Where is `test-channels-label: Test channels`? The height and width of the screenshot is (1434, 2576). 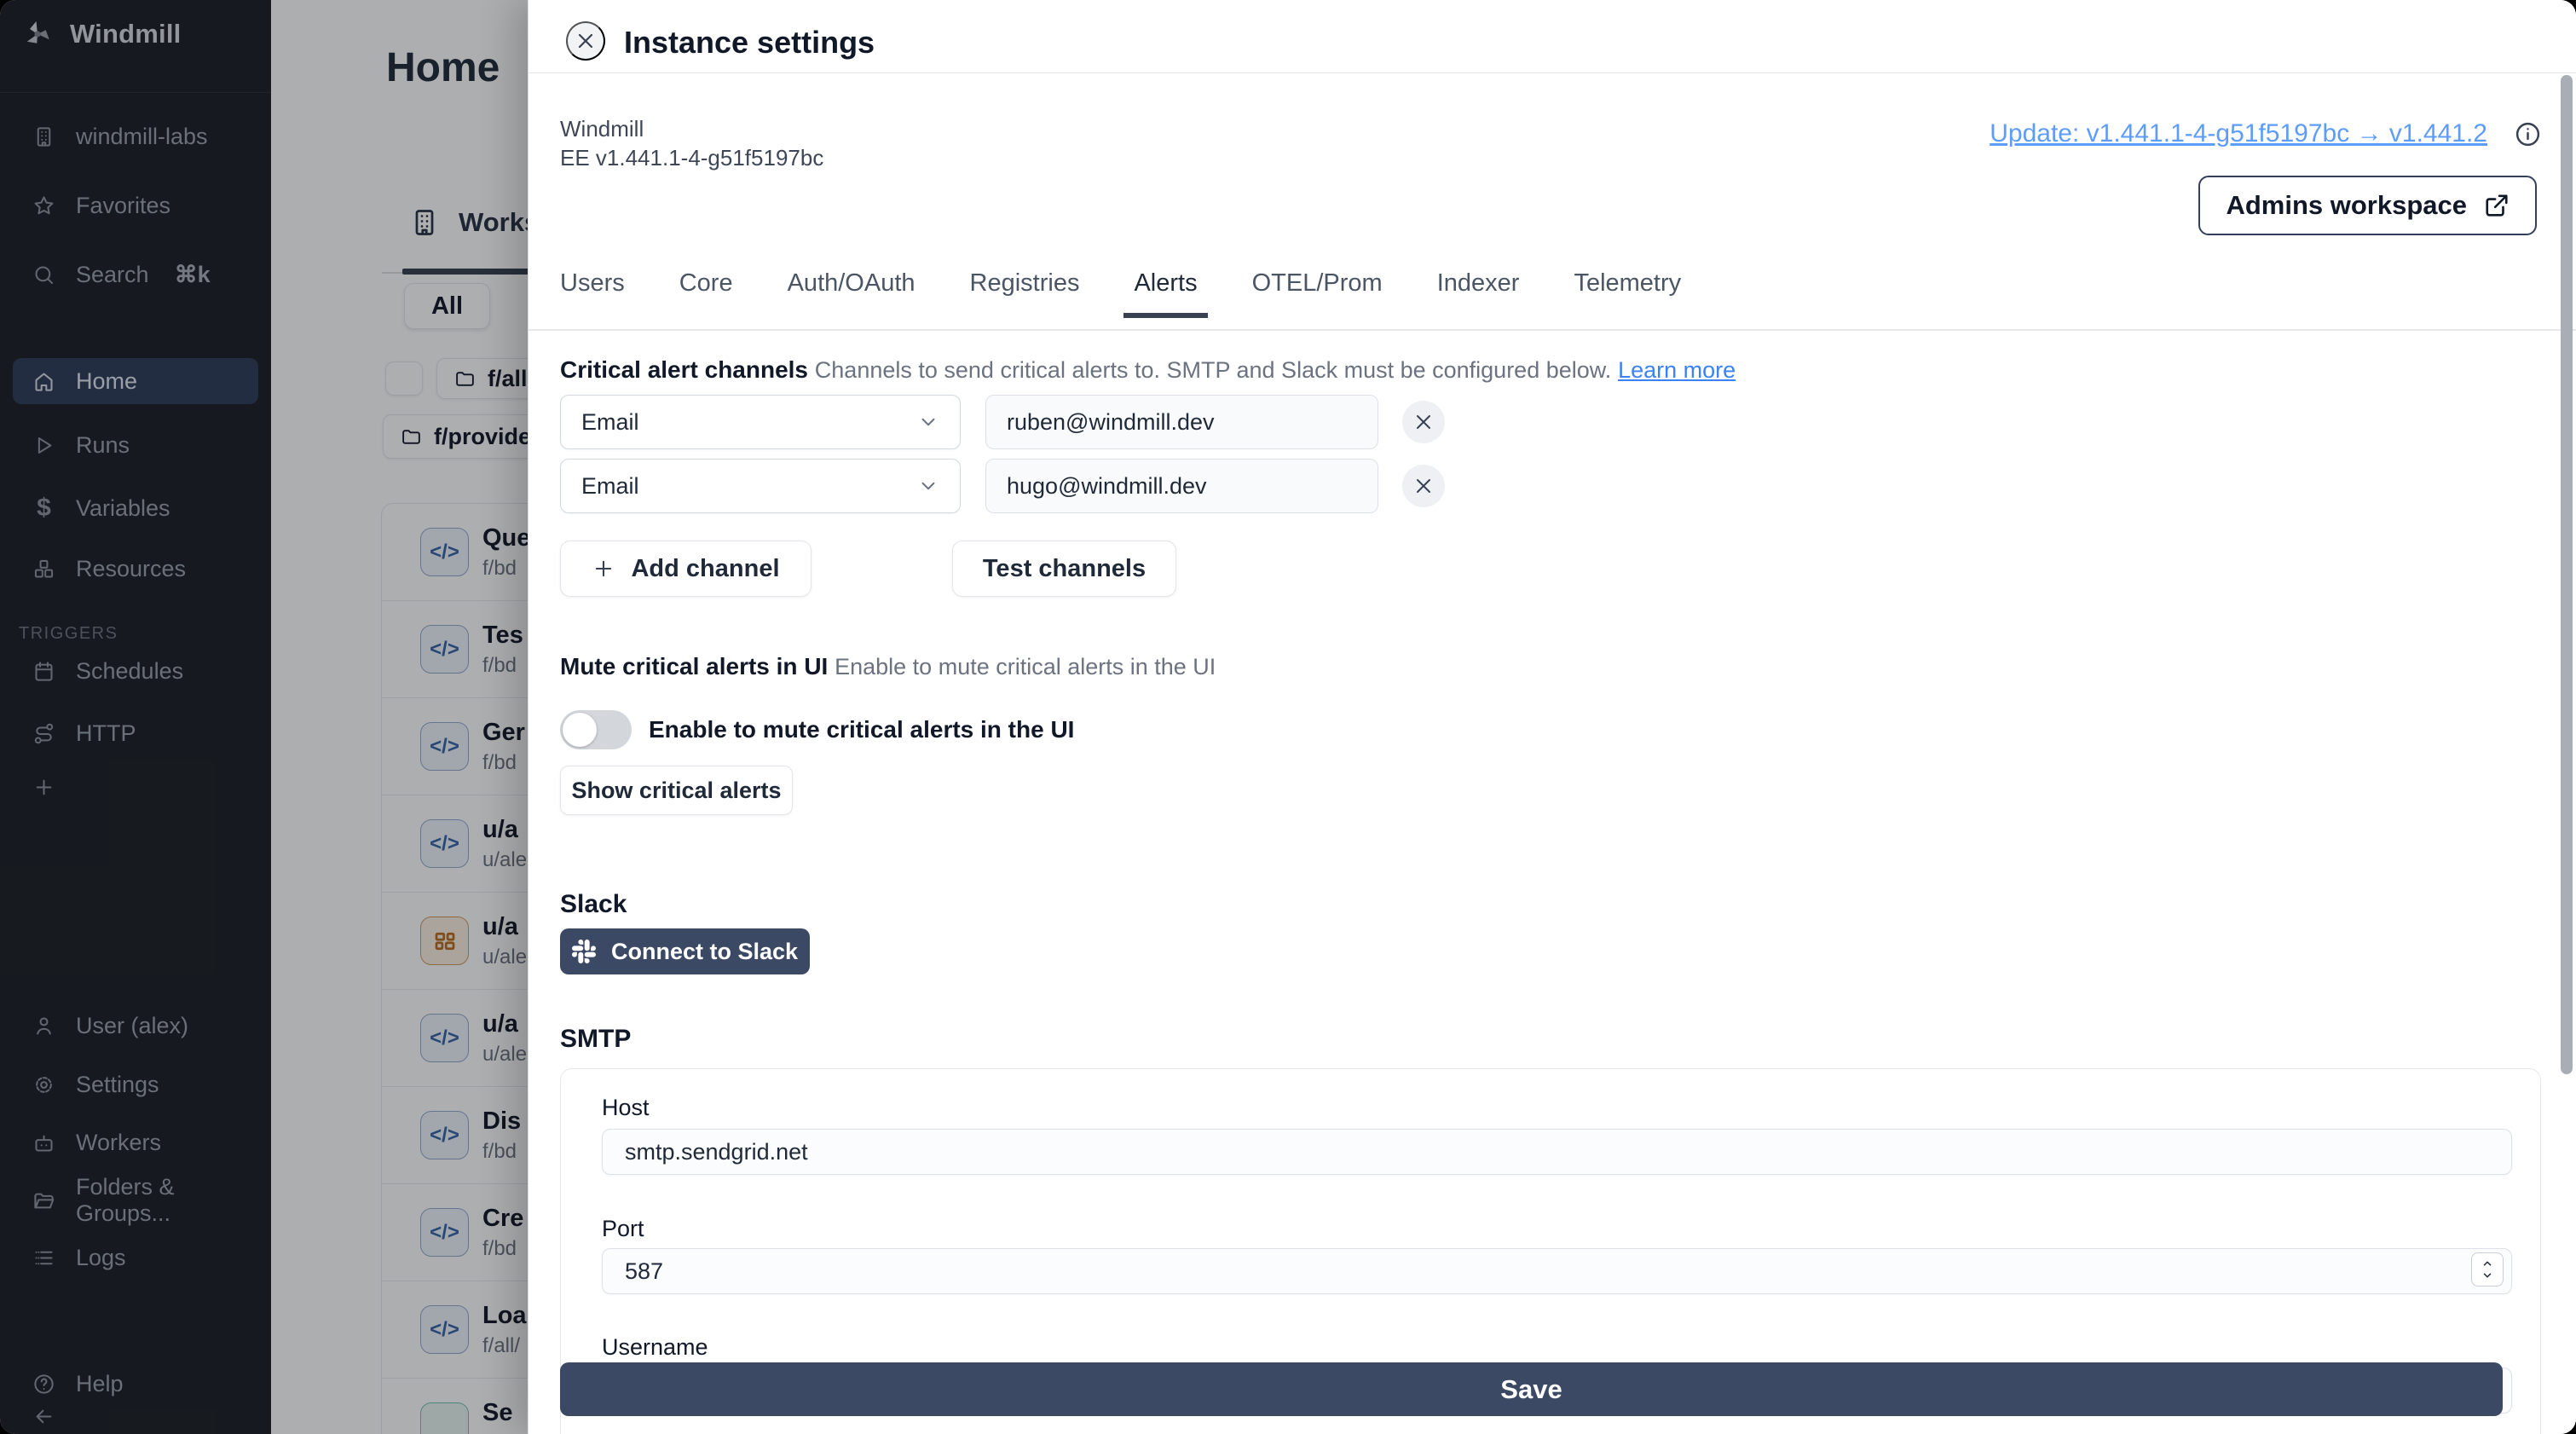
test-channels-label: Test channels is located at coordinates (1064, 568).